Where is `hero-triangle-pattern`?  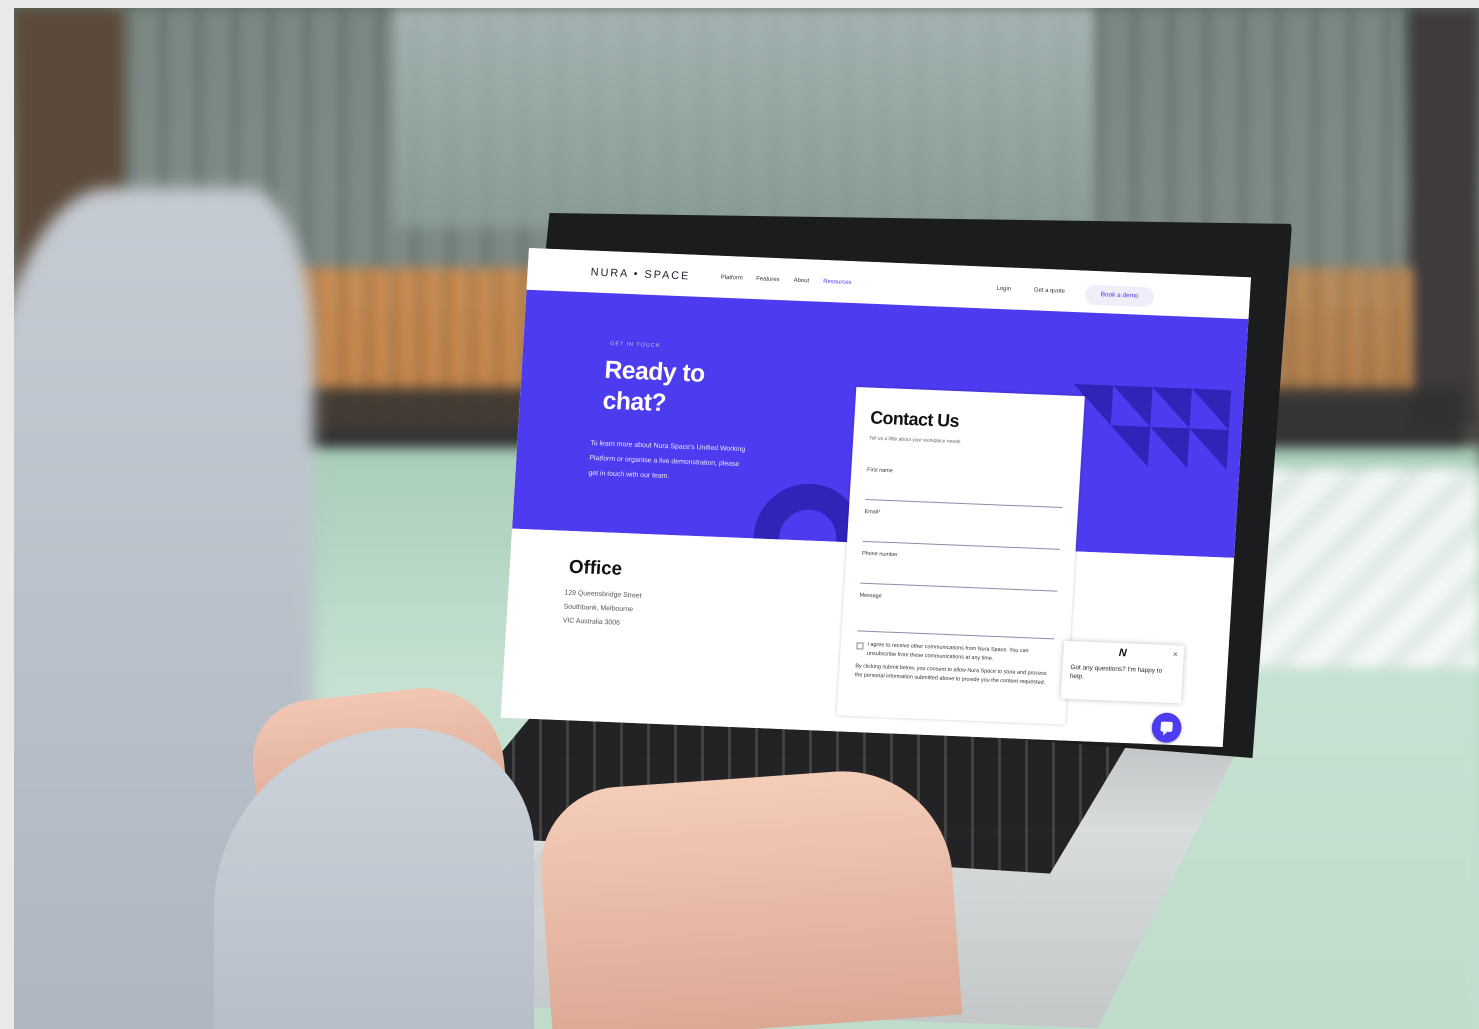 hero-triangle-pattern is located at coordinates (1152, 426).